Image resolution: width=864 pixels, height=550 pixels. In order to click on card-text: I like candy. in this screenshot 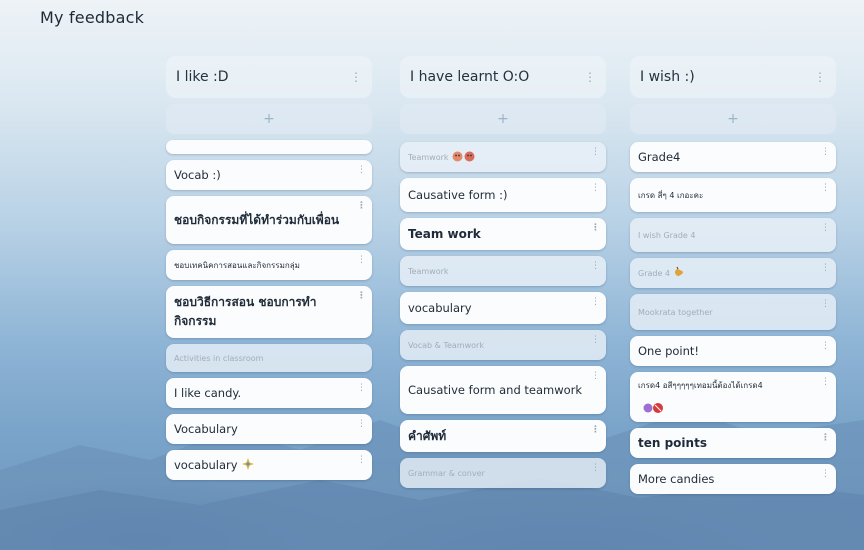, I will do `click(208, 393)`.